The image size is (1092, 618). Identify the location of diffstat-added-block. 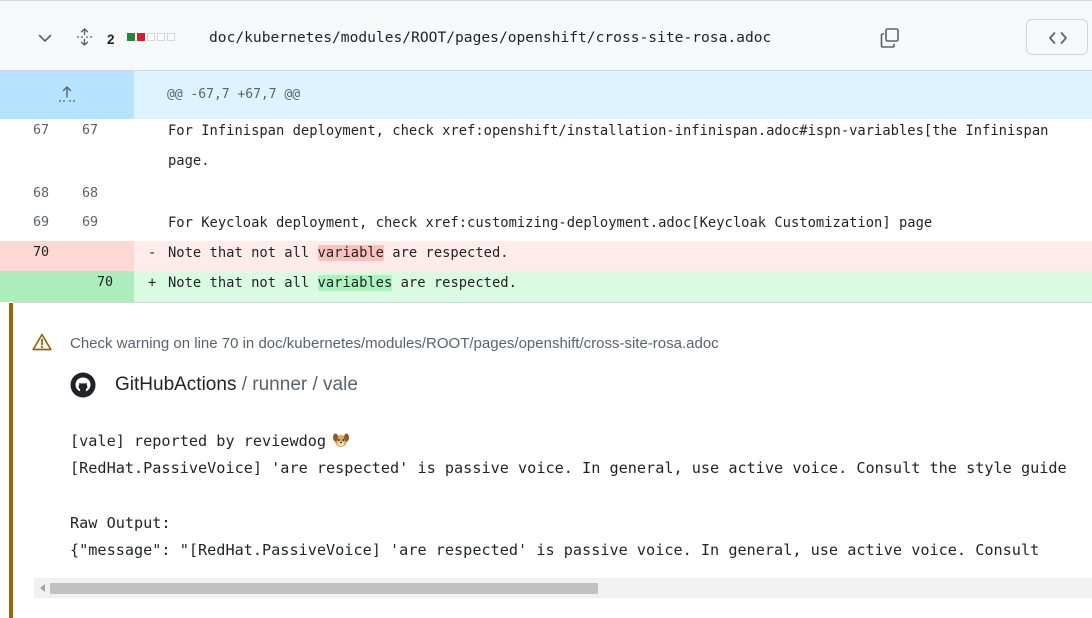
(131, 37).